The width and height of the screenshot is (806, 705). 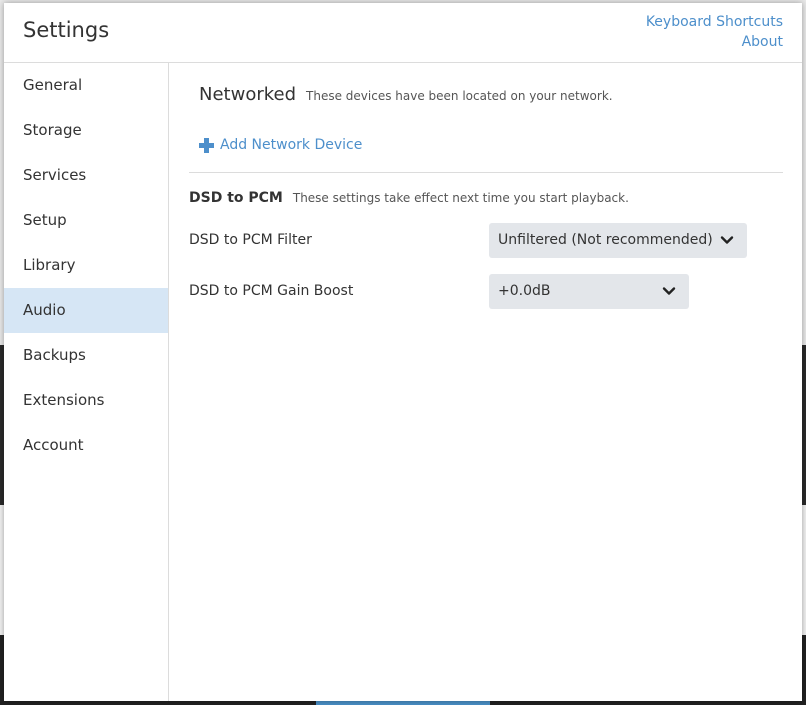 What do you see at coordinates (86, 400) in the screenshot?
I see `sidebar-item-extensions: Extensions` at bounding box center [86, 400].